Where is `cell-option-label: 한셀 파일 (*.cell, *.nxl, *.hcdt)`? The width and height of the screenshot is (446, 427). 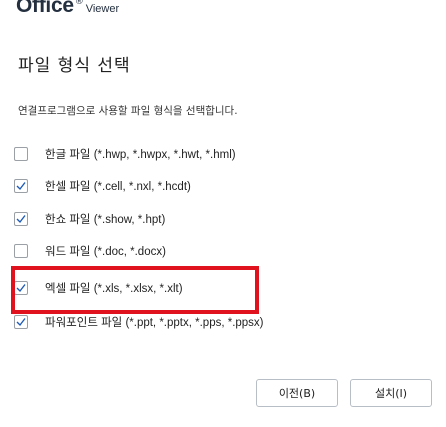 cell-option-label: 한셀 파일 (*.cell, *.nxl, *.hcdt) is located at coordinates (118, 187).